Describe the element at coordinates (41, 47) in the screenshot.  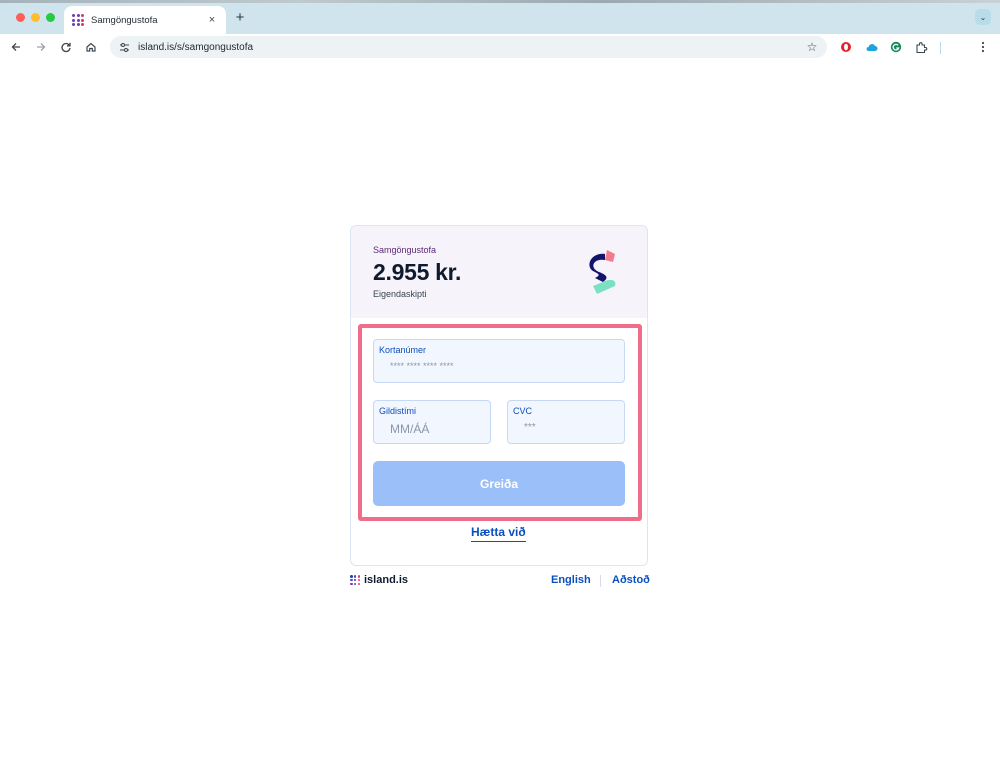
I see `forward-arrow-icon` at that location.